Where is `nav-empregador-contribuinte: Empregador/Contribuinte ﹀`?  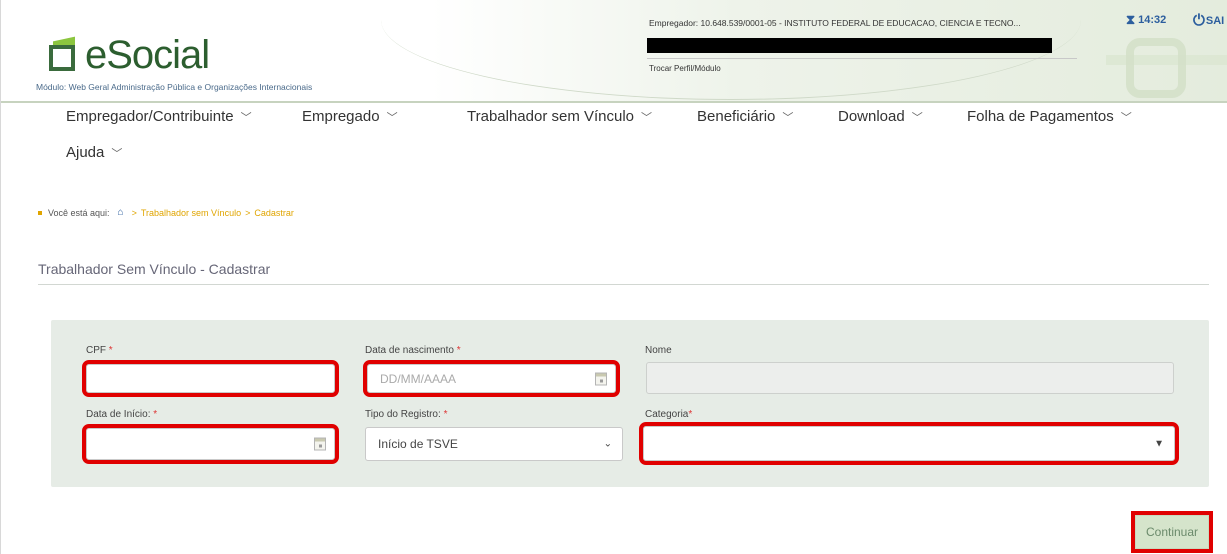 nav-empregador-contribuinte: Empregador/Contribuinte ﹀ is located at coordinates (159, 116).